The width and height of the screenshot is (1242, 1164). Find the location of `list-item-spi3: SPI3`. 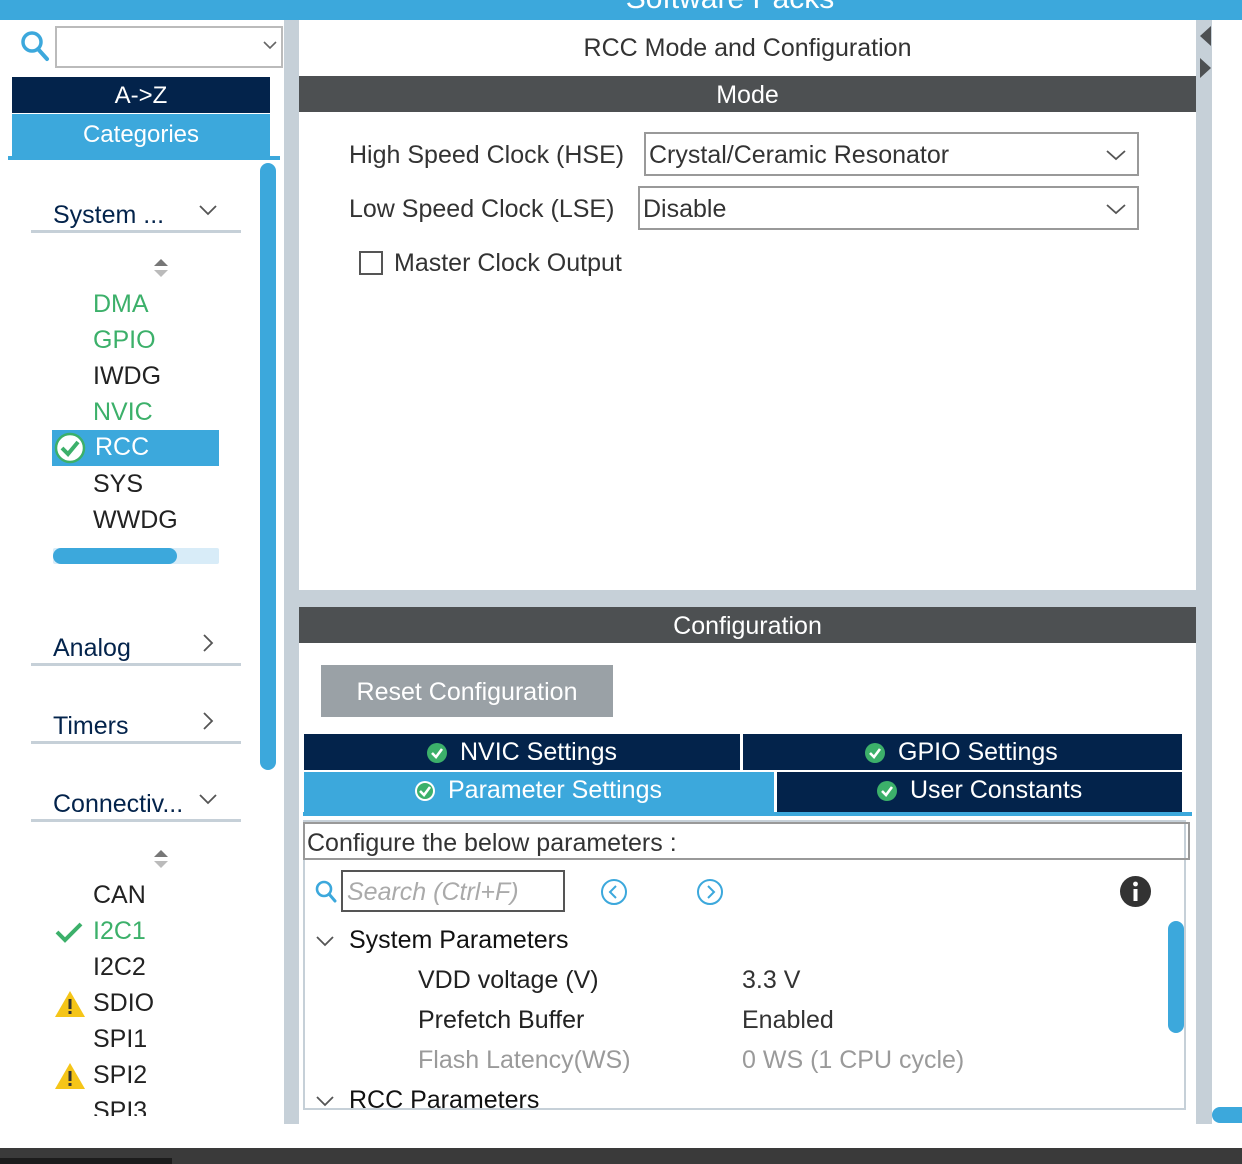

list-item-spi3: SPI3 is located at coordinates (135, 1105).